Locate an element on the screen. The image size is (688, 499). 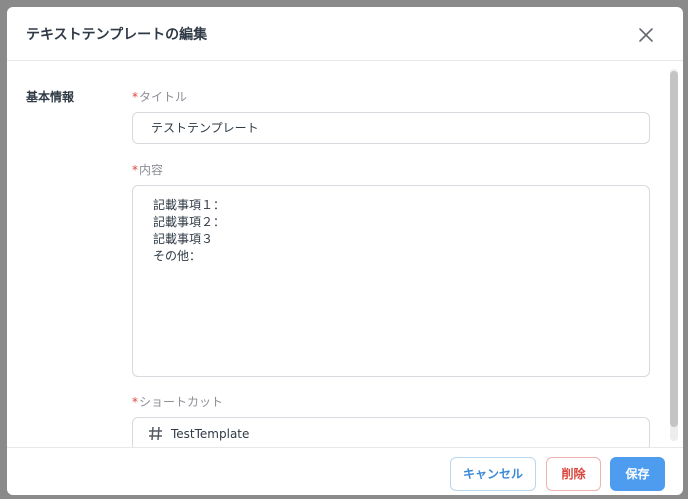
close-icon is located at coordinates (646, 35).